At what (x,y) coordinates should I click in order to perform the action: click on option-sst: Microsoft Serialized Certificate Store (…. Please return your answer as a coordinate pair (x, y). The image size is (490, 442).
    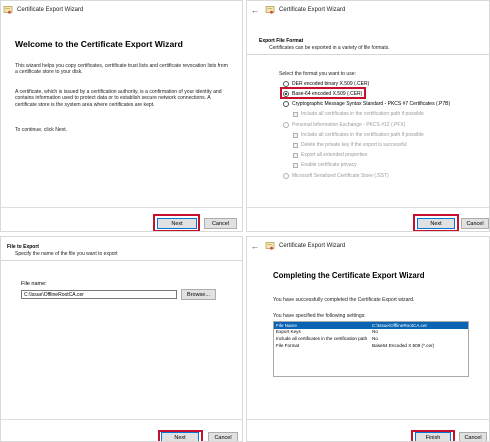
    Looking at the image, I should click on (336, 176).